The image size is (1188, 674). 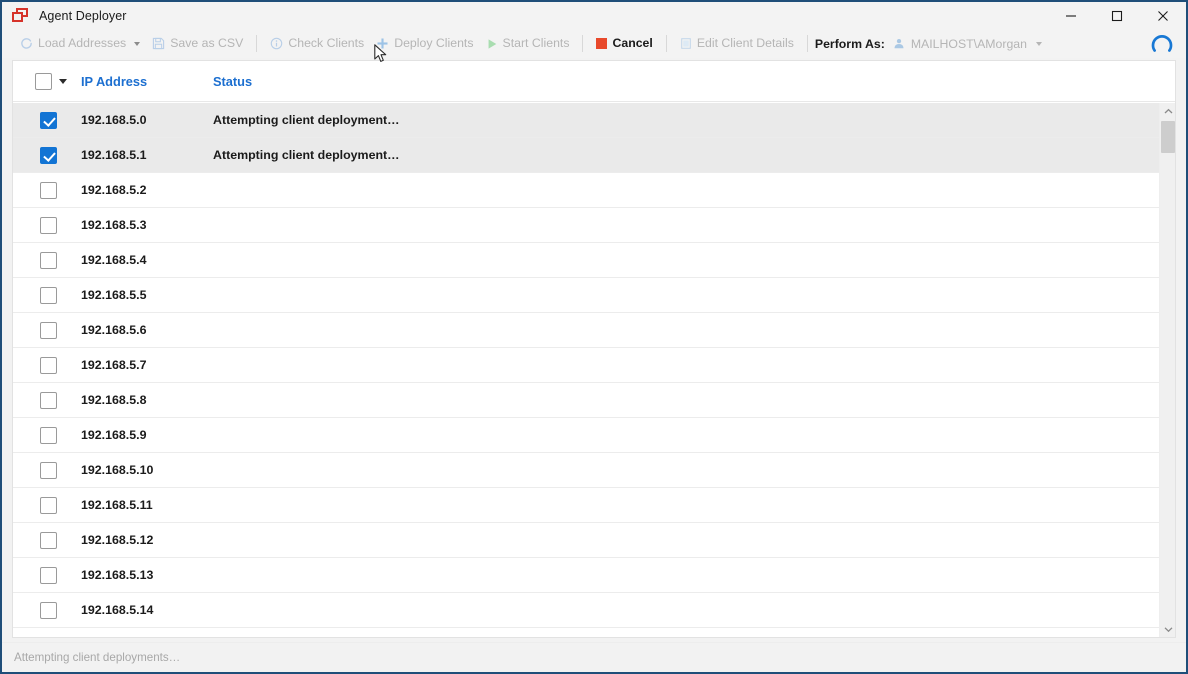 I want to click on title-bar: Agent Deployer, so click(x=594, y=16).